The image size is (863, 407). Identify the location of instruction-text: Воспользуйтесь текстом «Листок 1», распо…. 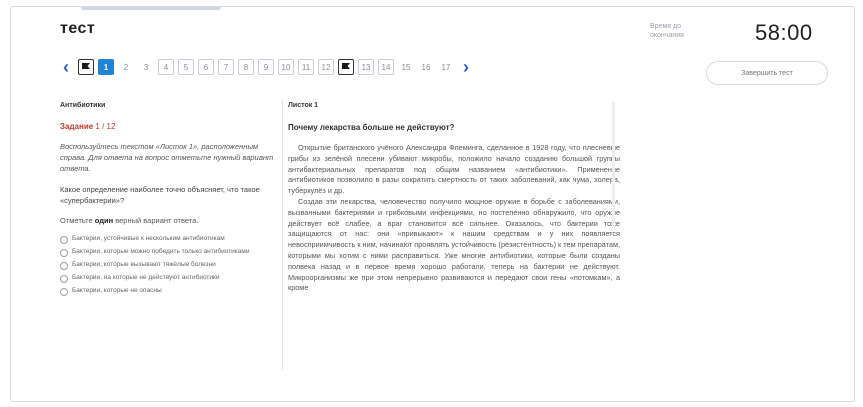
(167, 157).